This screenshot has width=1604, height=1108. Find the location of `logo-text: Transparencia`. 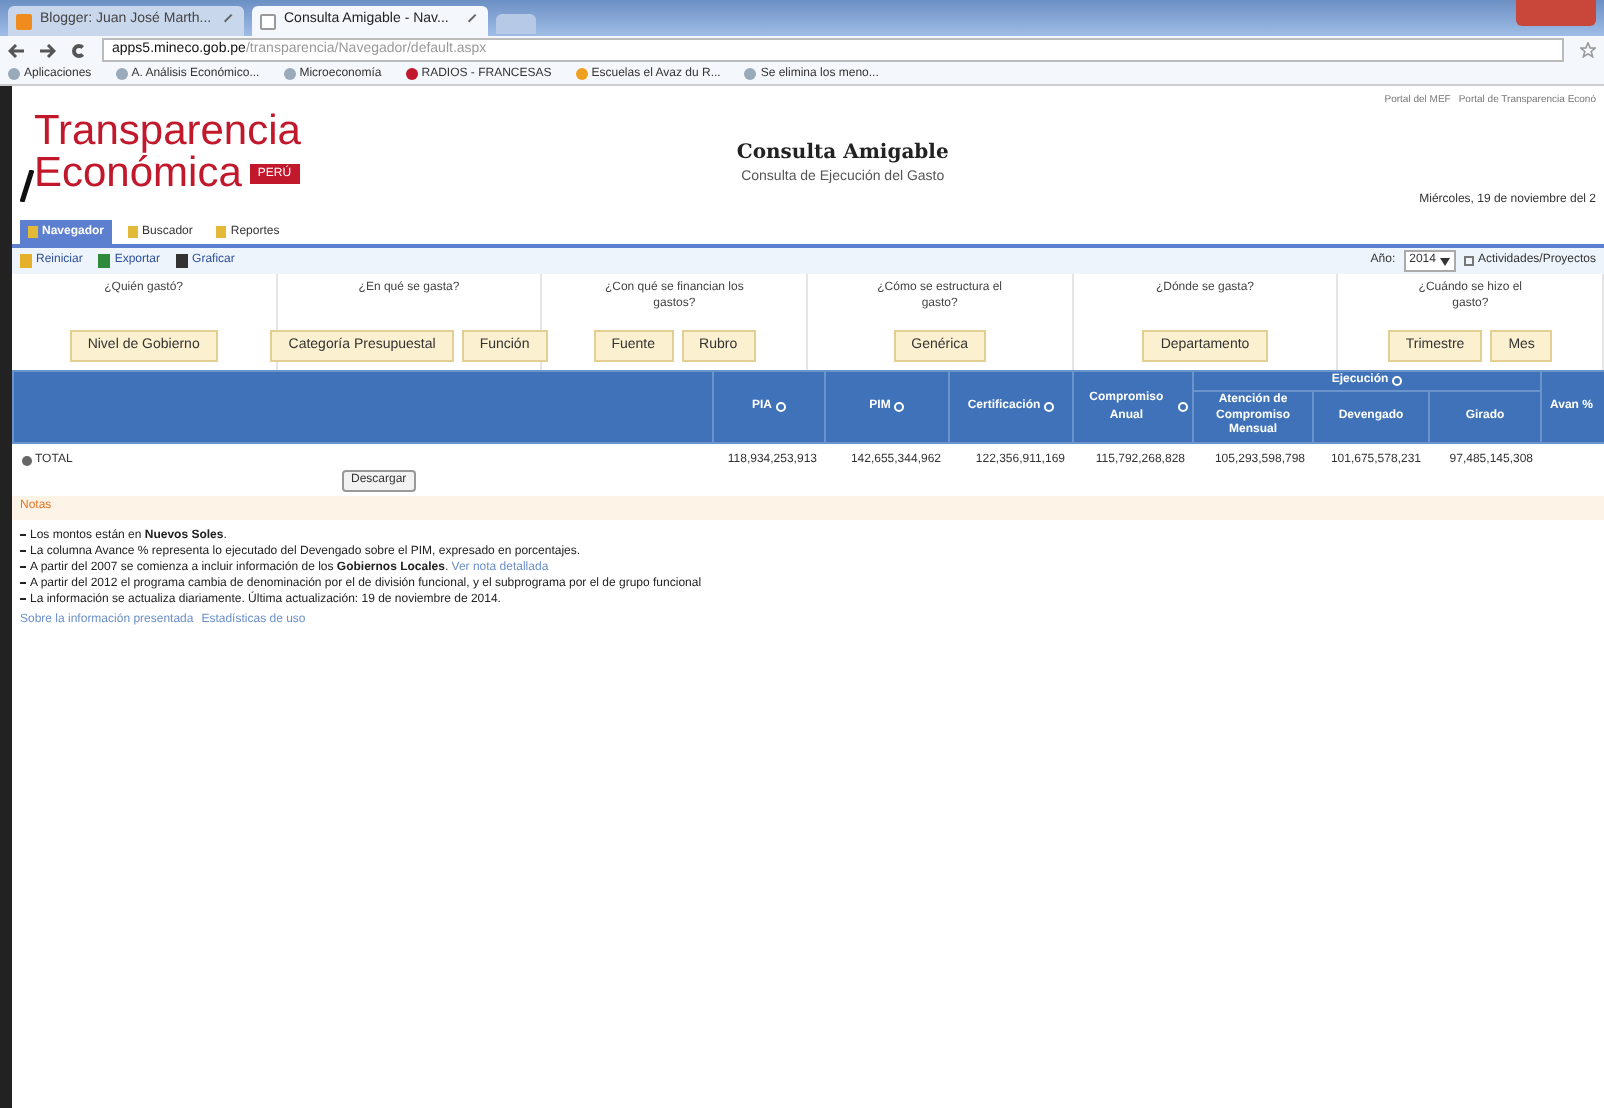

logo-text: Transparencia is located at coordinates (167, 131).